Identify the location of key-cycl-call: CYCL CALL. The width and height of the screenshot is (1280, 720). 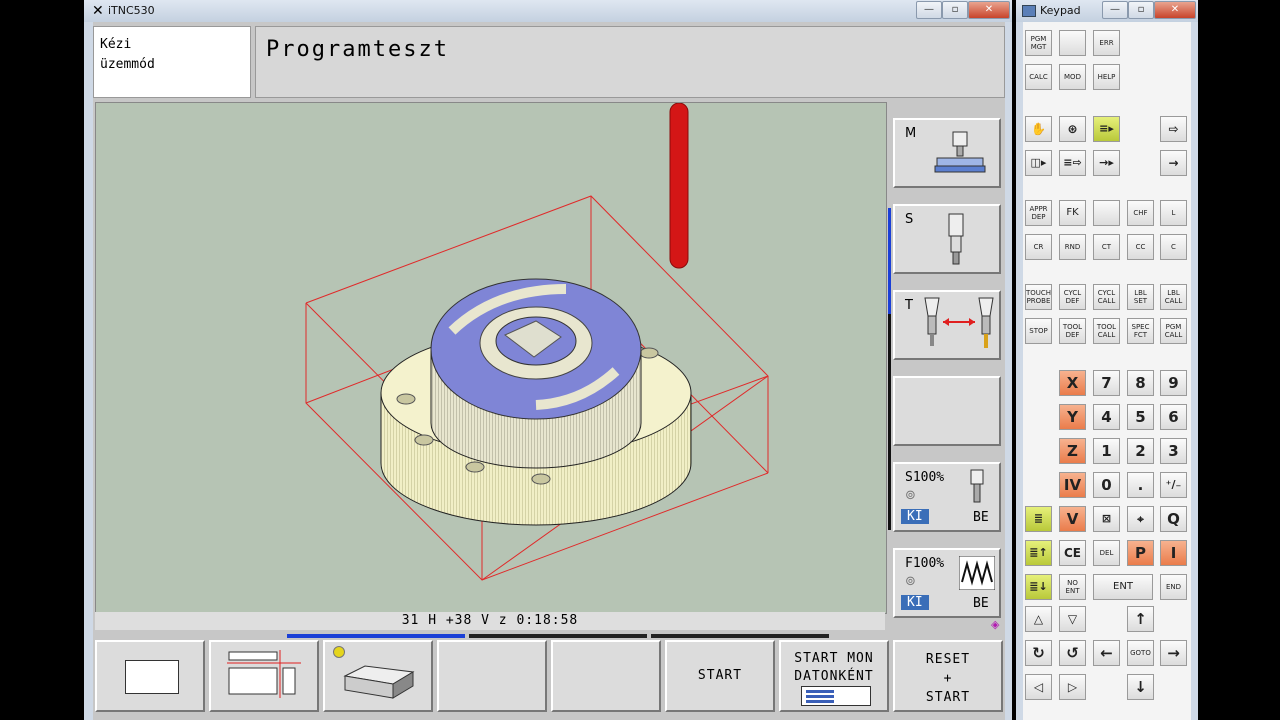
(1106, 297).